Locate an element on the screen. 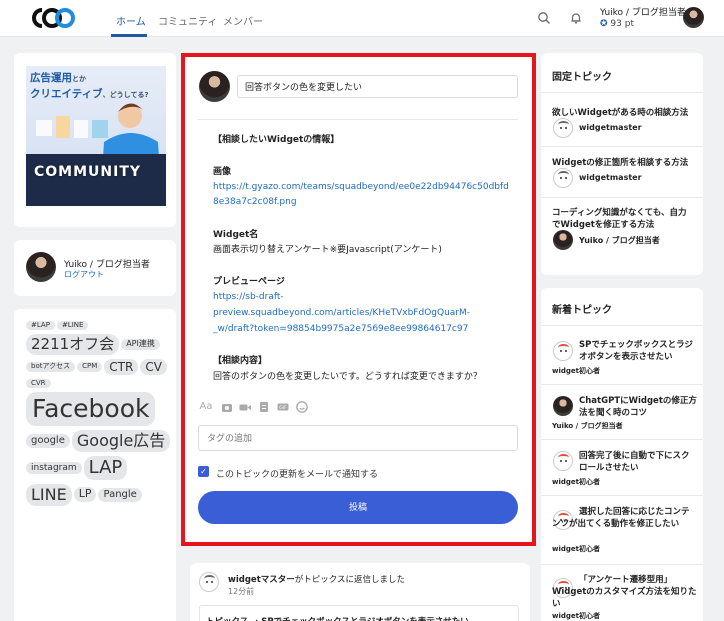 Image resolution: width=724 pixels, height=621 pixels. tag-chip: Google広告 is located at coordinates (121, 441).